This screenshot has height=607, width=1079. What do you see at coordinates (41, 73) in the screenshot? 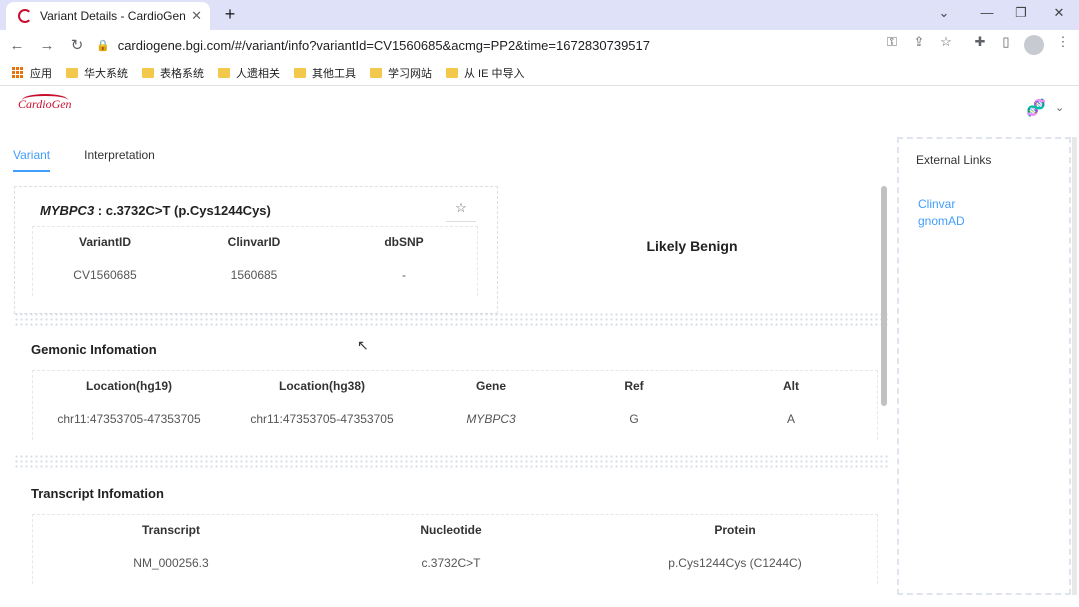
I see `bookmark-label: 应用` at bounding box center [41, 73].